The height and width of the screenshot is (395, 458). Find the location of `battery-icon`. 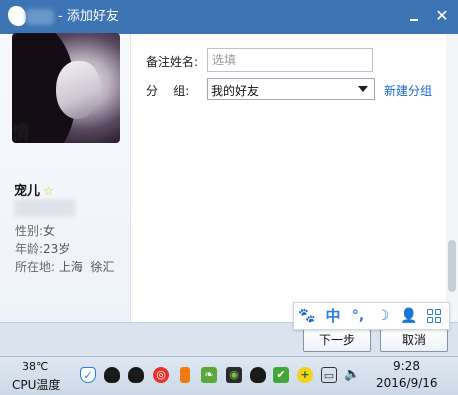

battery-icon is located at coordinates (185, 375).